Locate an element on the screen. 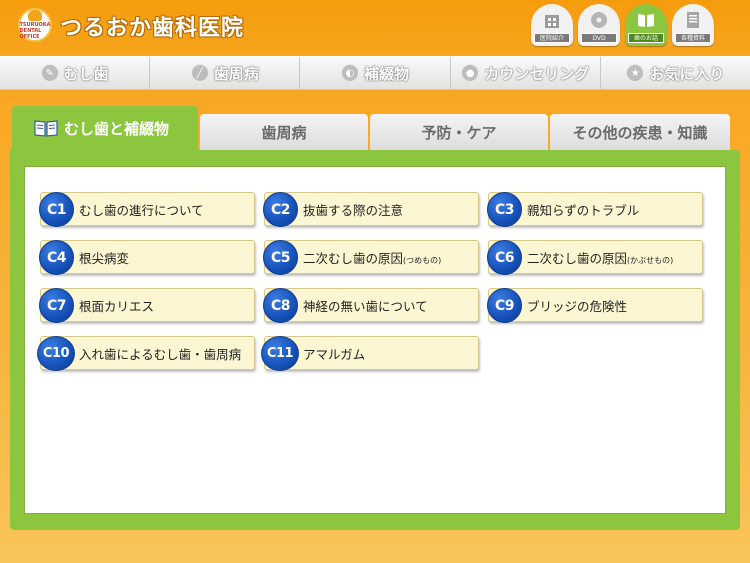 The width and height of the screenshot is (750, 563). topic-button-c10: C10 入れ歯によるむし歯・歯周病 is located at coordinates (146, 353).